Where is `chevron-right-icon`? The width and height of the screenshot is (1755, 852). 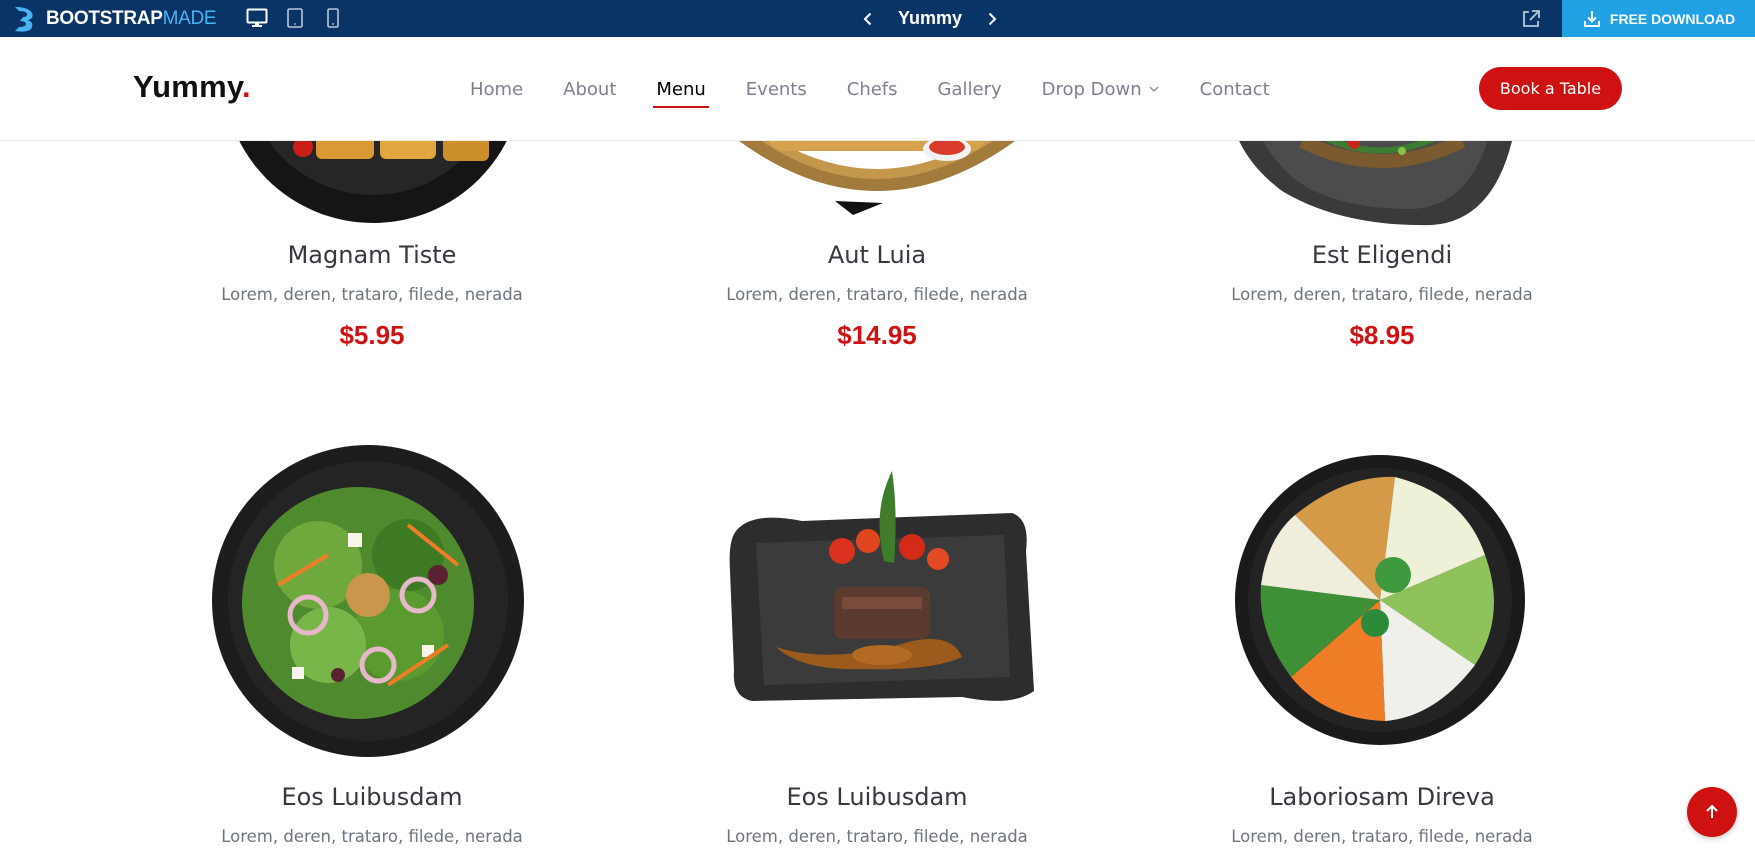 chevron-right-icon is located at coordinates (992, 19).